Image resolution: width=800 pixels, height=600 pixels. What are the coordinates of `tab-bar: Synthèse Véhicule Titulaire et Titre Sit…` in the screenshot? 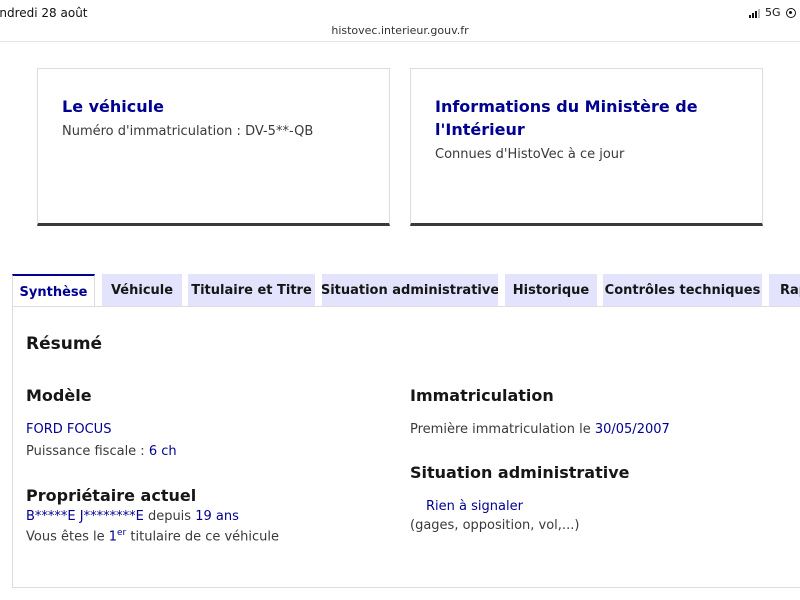 It's located at (406, 291).